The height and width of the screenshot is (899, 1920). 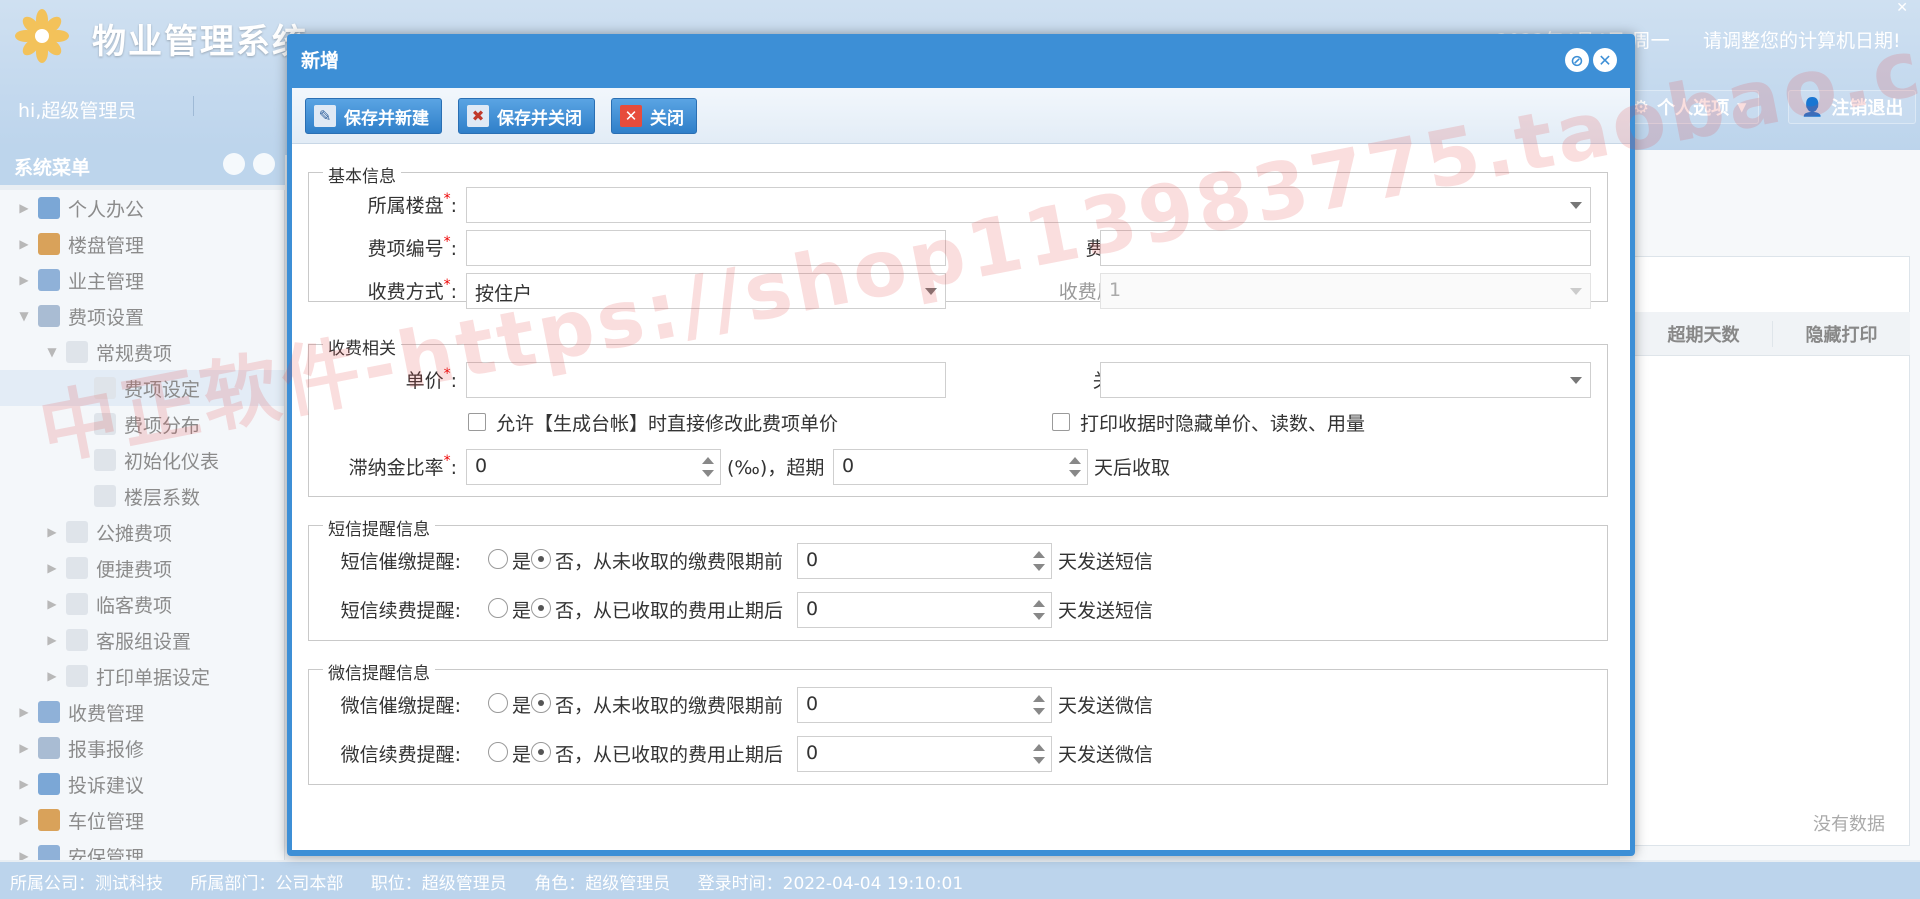 I want to click on related-fee-select, so click(x=1345, y=380).